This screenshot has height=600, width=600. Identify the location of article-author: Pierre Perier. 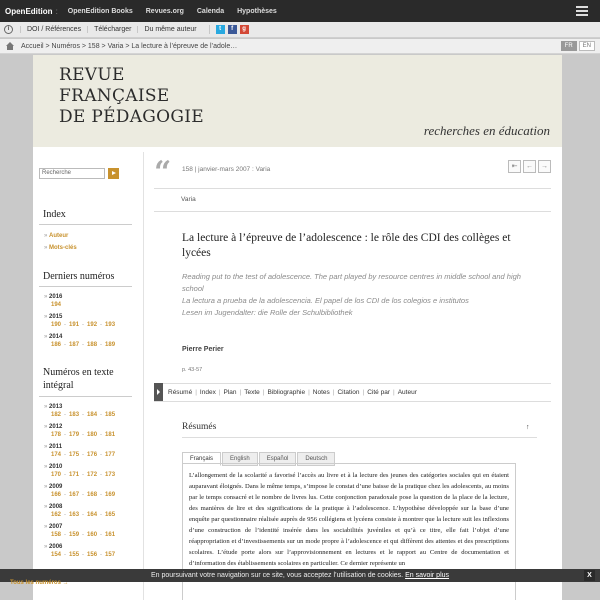
(203, 349).